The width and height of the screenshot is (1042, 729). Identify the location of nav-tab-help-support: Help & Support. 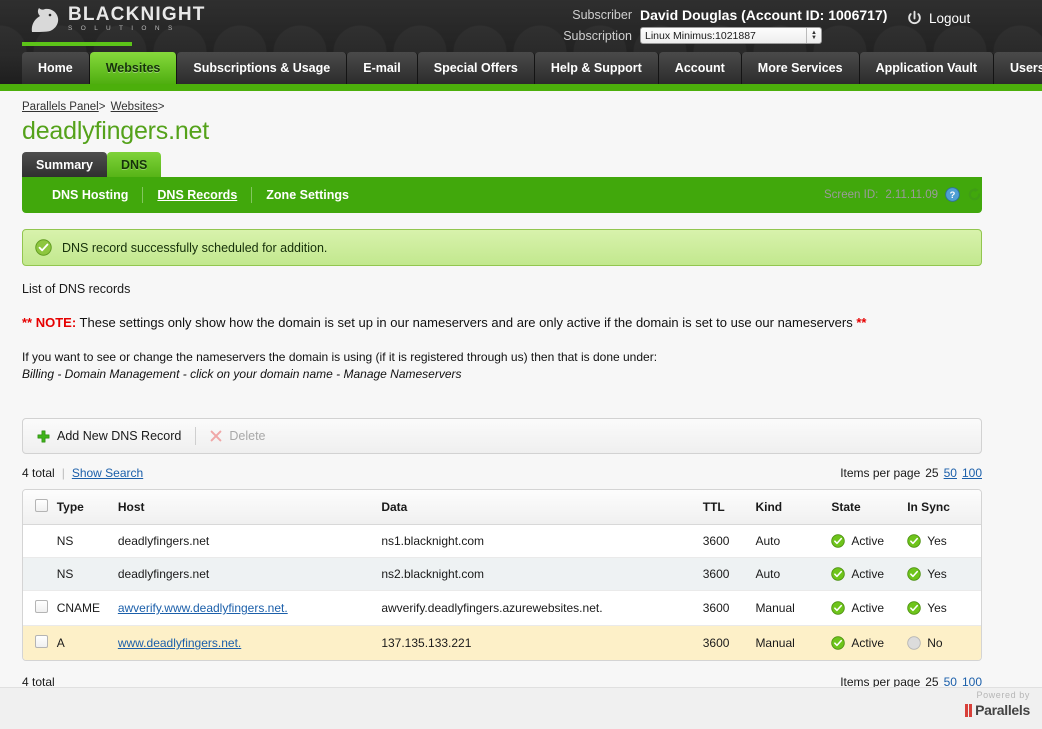
(596, 68).